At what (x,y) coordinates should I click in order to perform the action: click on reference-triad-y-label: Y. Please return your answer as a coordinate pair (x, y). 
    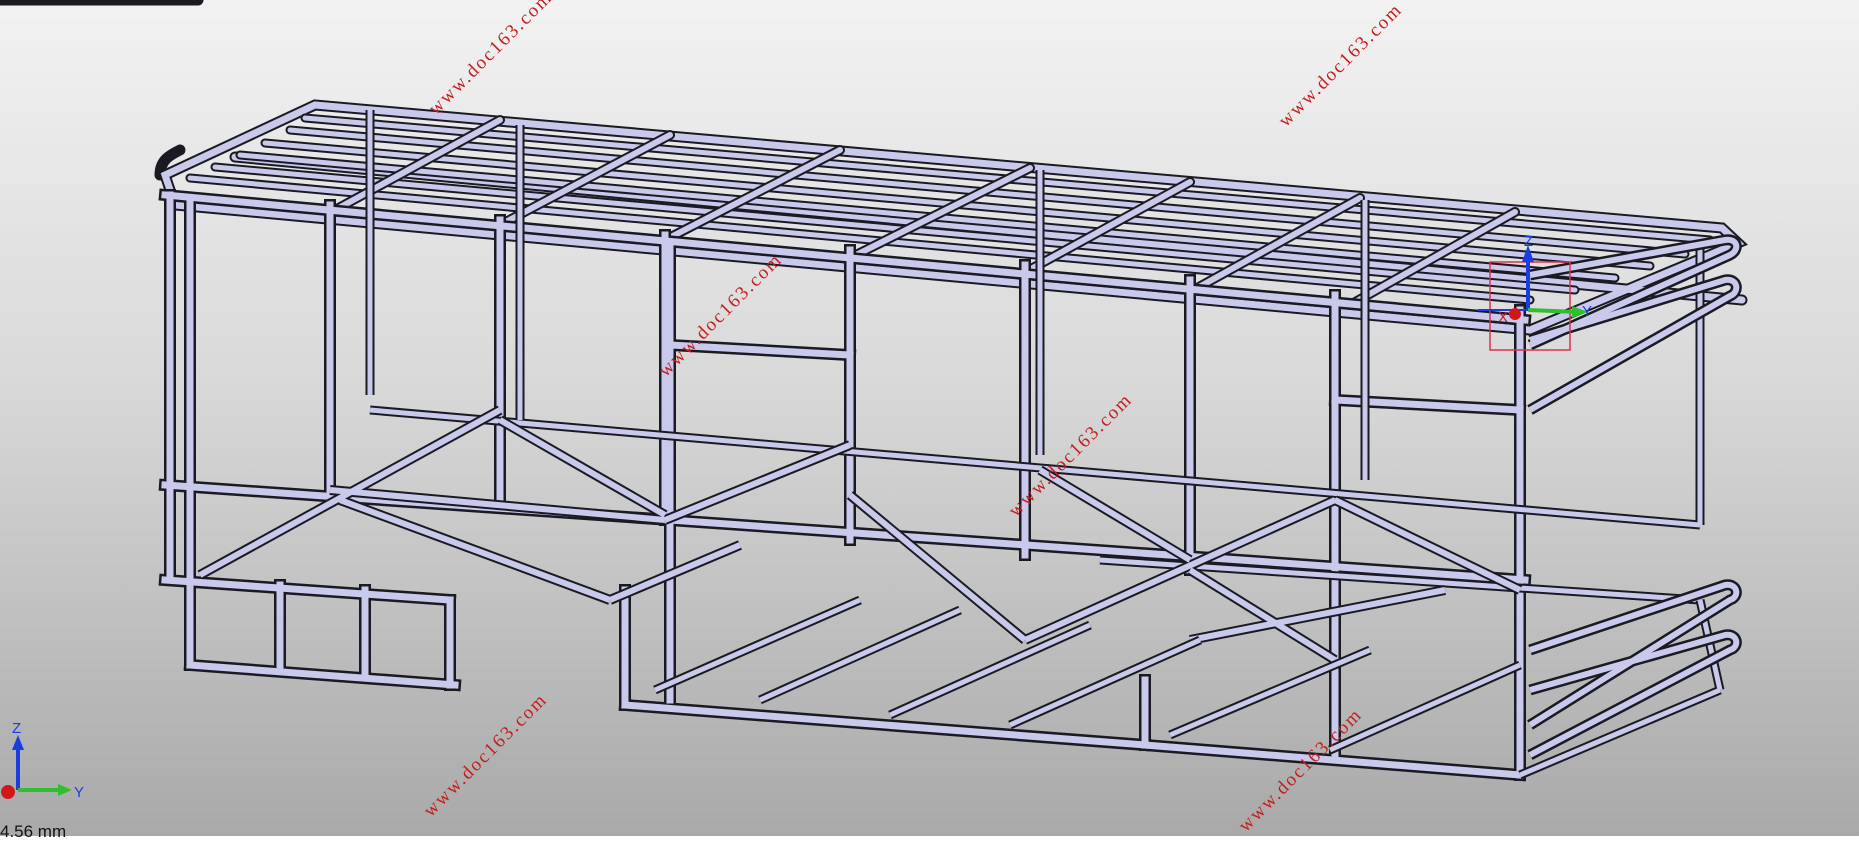
    Looking at the image, I should click on (79, 792).